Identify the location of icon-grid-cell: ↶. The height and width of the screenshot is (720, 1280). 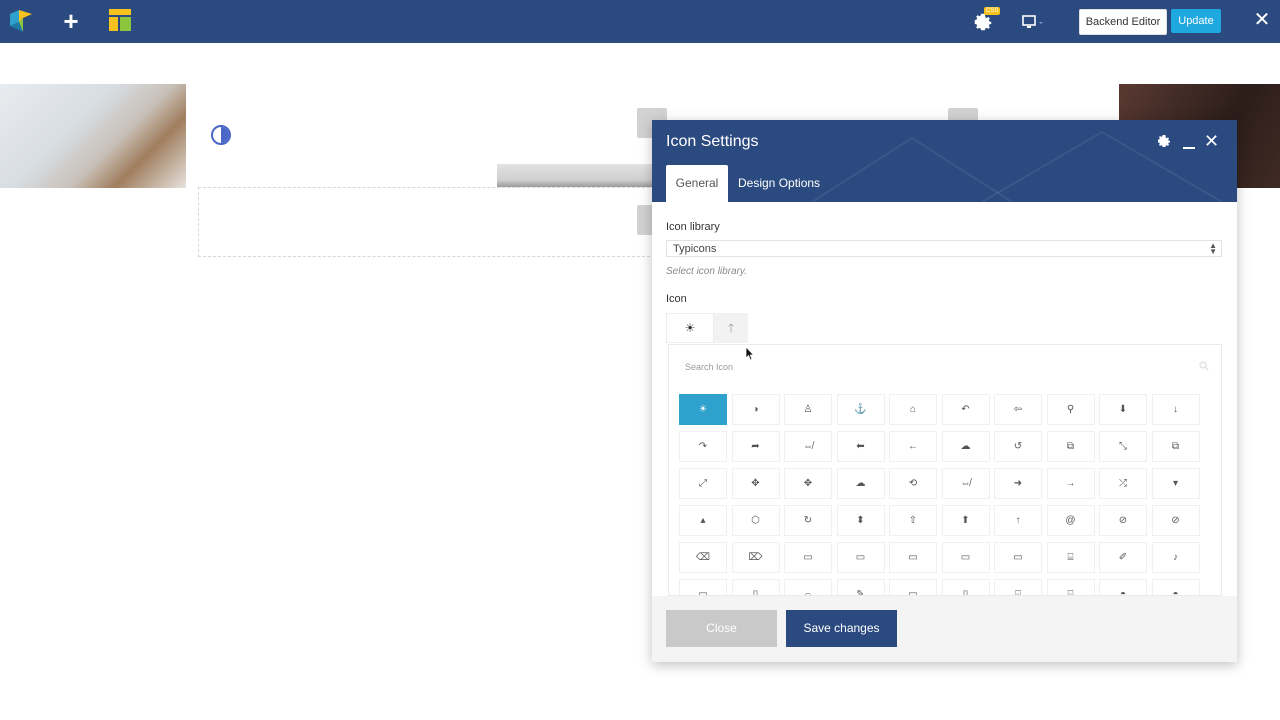
(965, 409).